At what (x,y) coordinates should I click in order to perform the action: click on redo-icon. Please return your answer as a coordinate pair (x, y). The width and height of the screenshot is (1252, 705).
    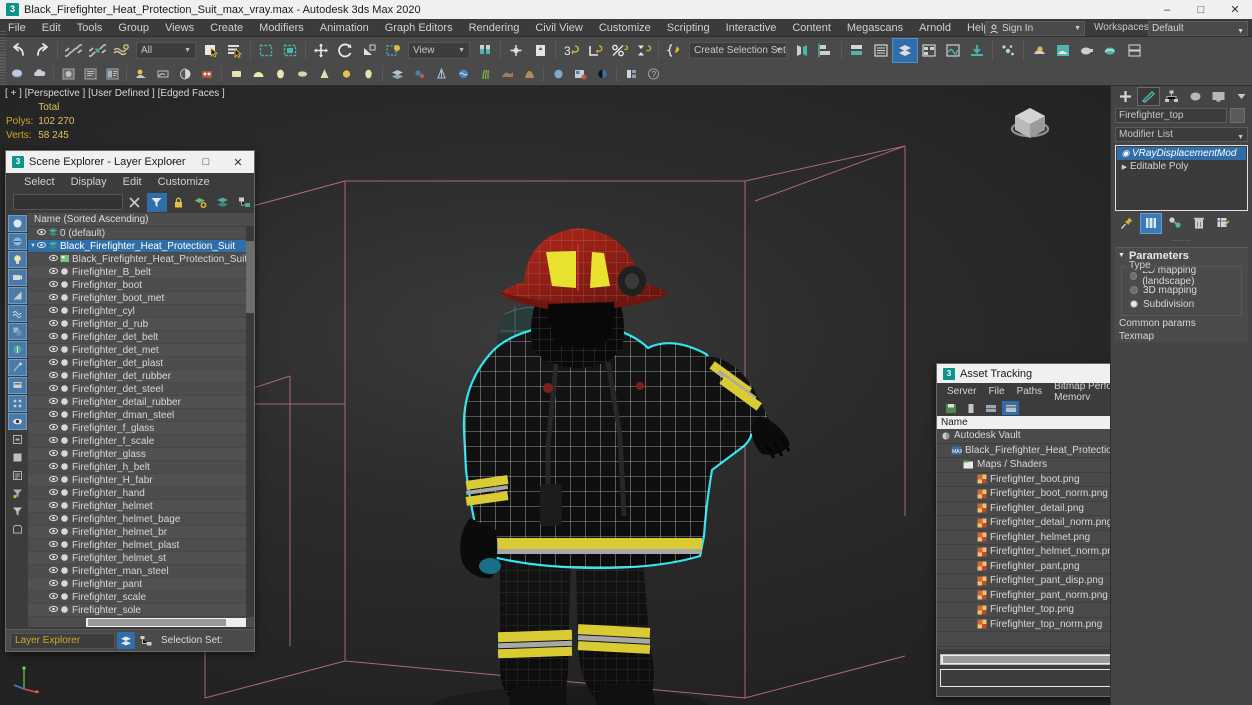
    Looking at the image, I should click on (42, 50).